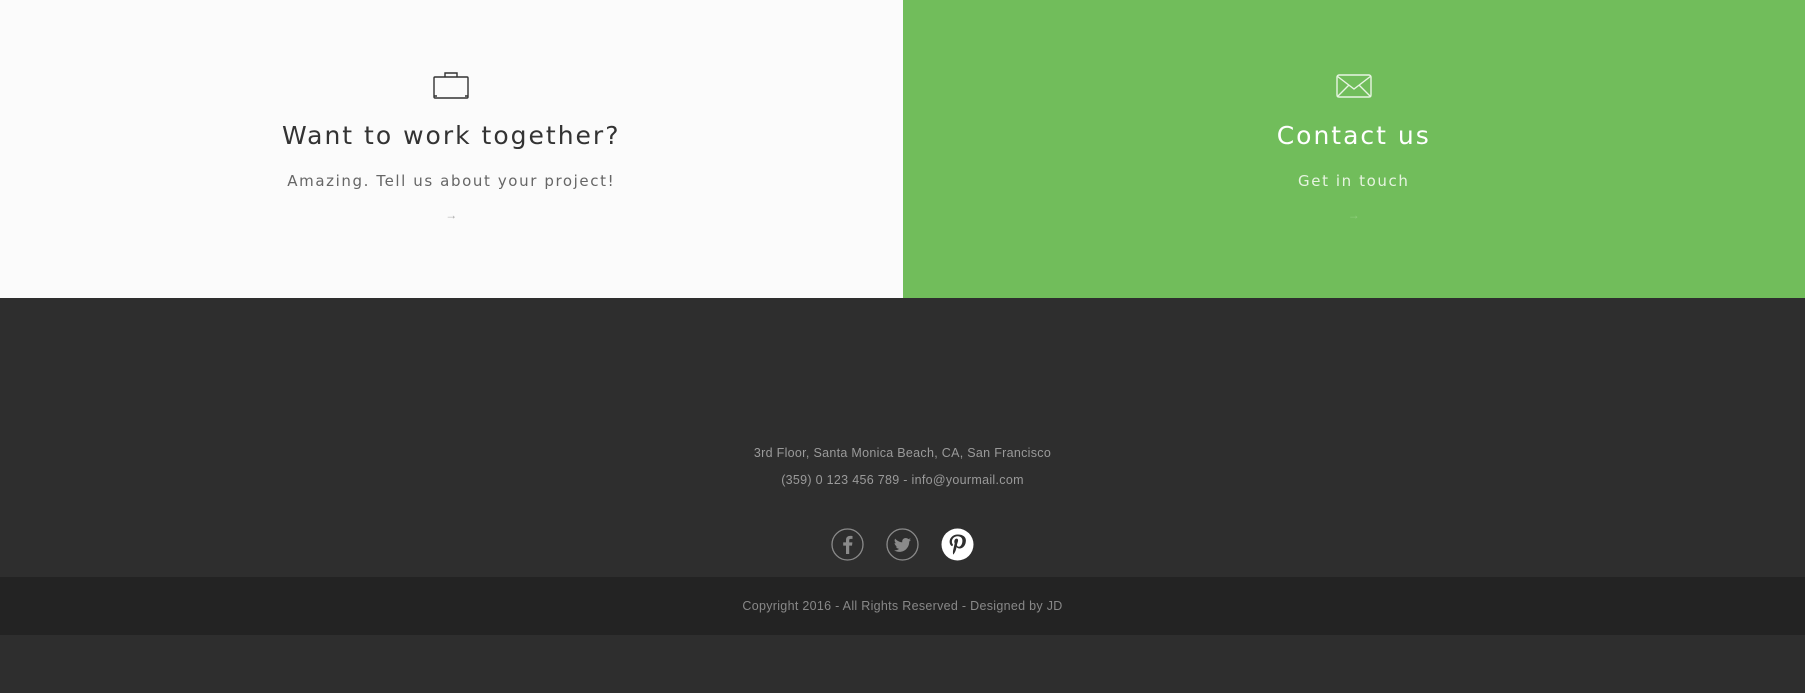  What do you see at coordinates (957, 544) in the screenshot?
I see `pinterest-icon` at bounding box center [957, 544].